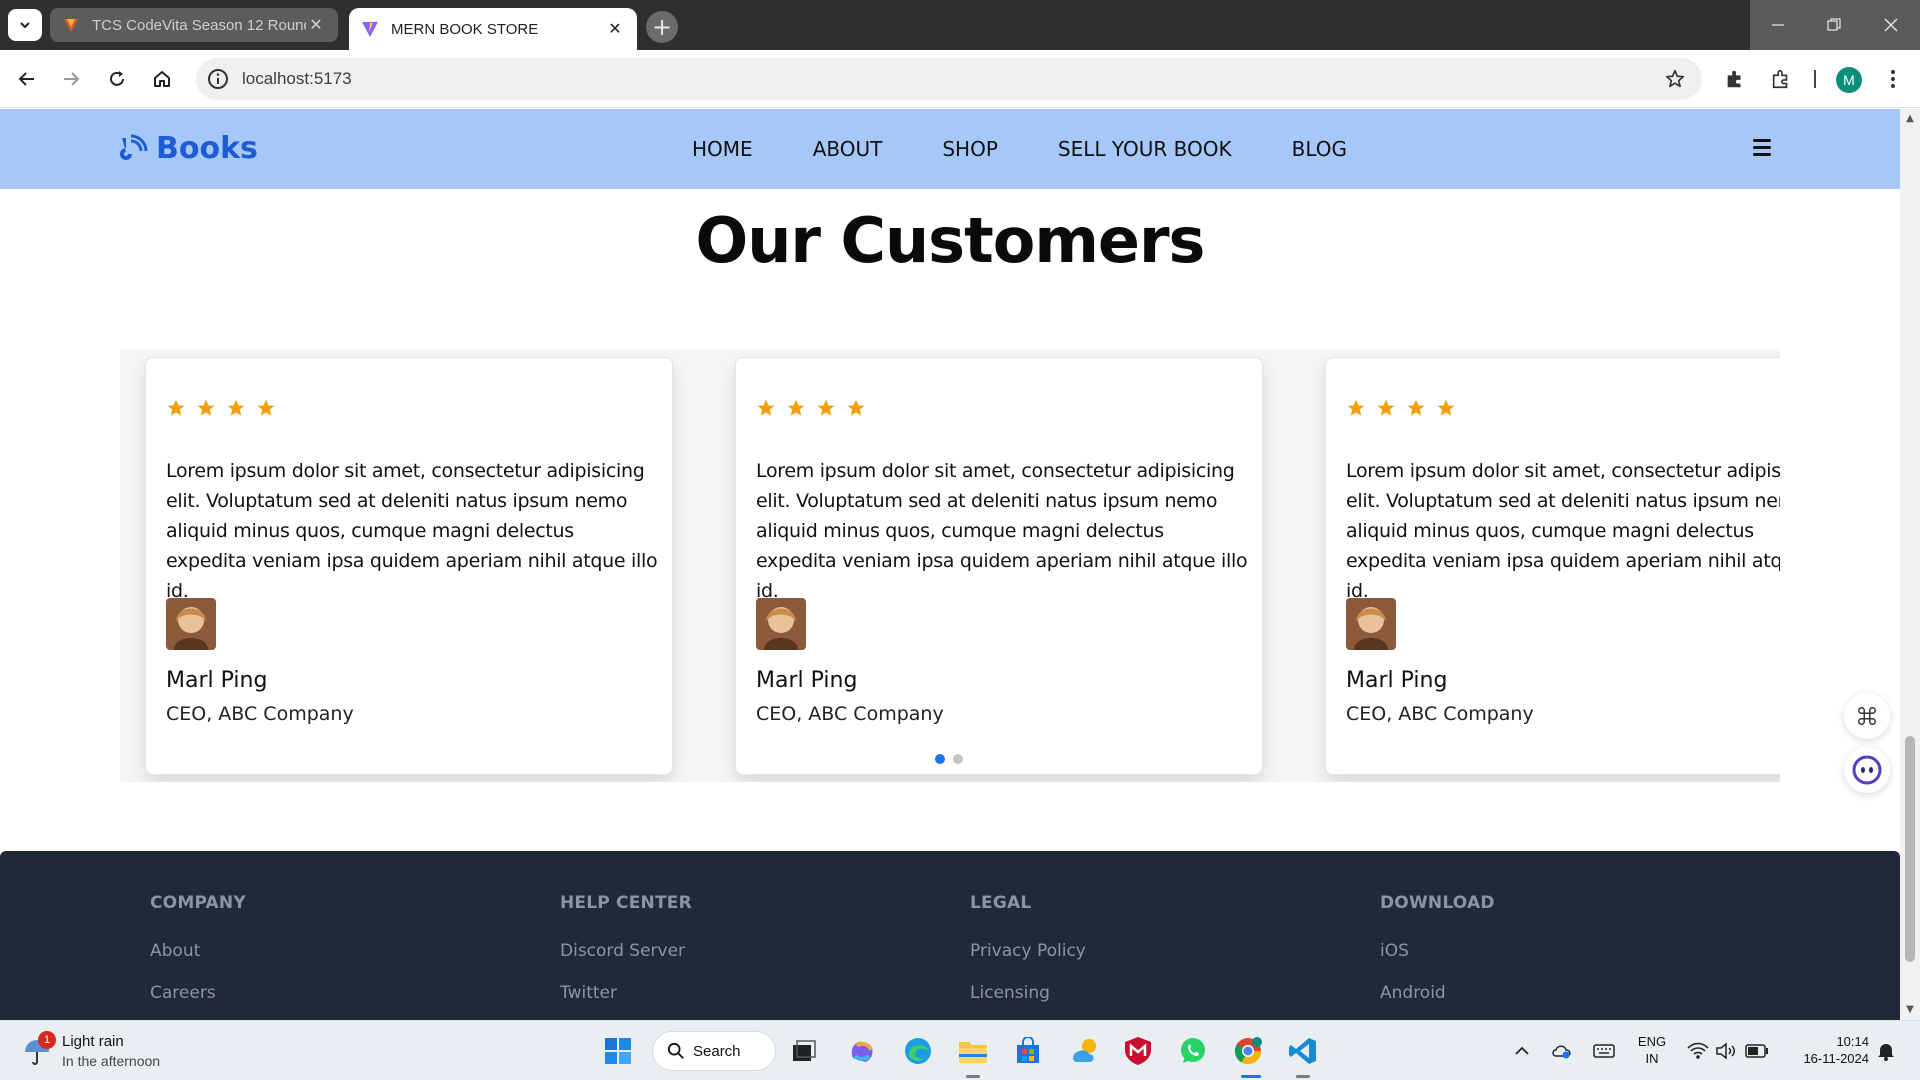 The image size is (1920, 1080). I want to click on edge-app, so click(918, 1051).